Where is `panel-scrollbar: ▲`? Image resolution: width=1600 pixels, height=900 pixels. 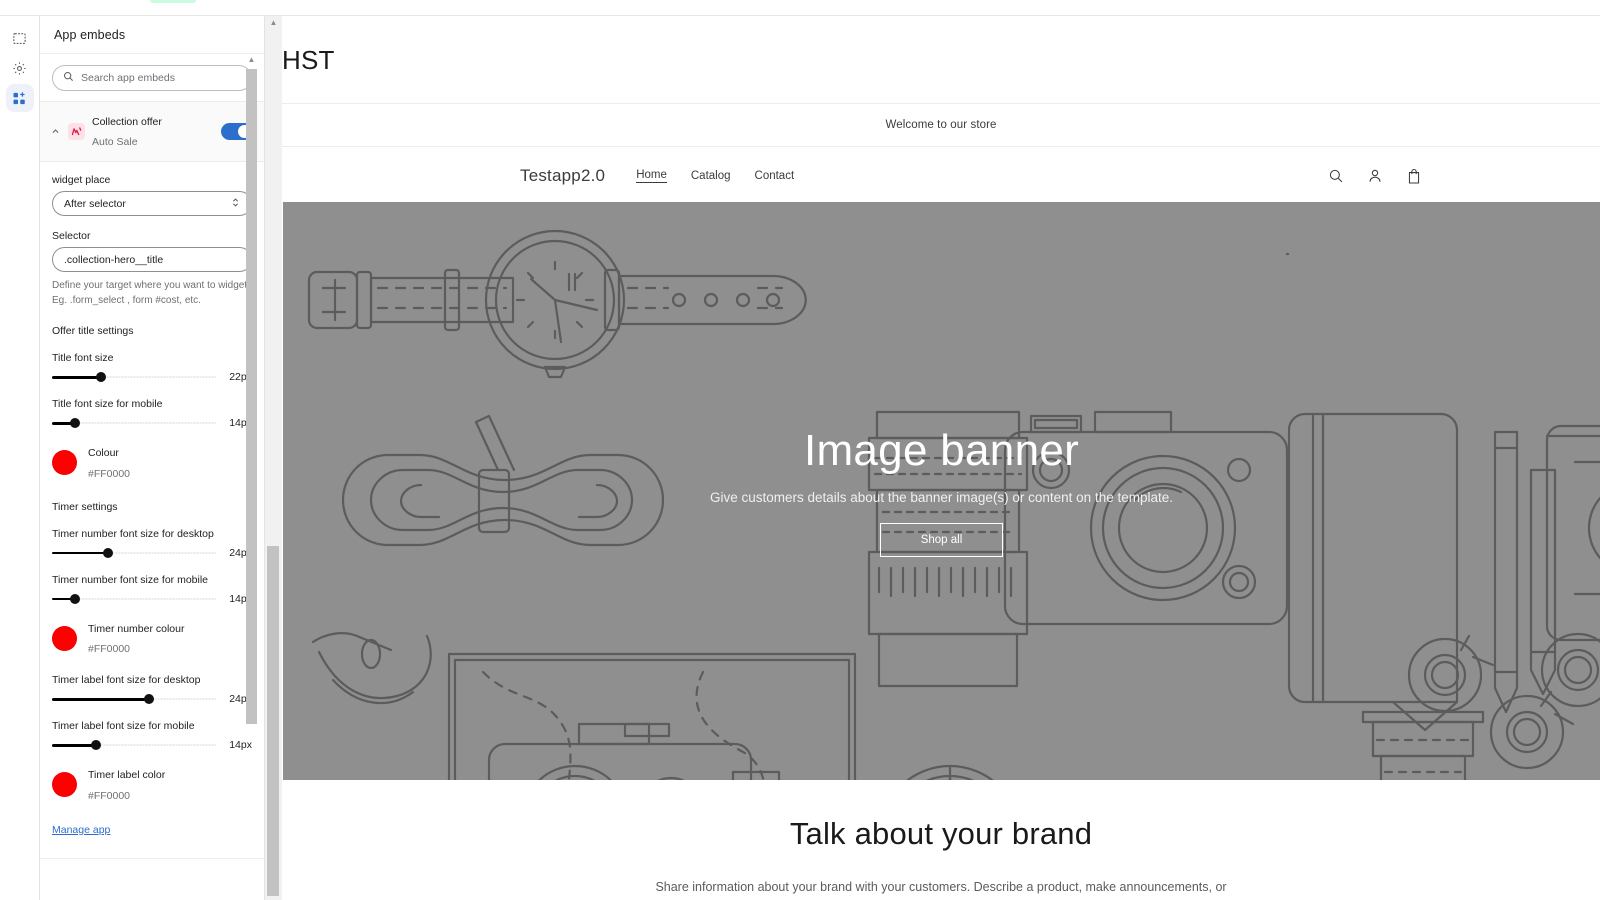
panel-scrollbar: ▲ is located at coordinates (251, 477).